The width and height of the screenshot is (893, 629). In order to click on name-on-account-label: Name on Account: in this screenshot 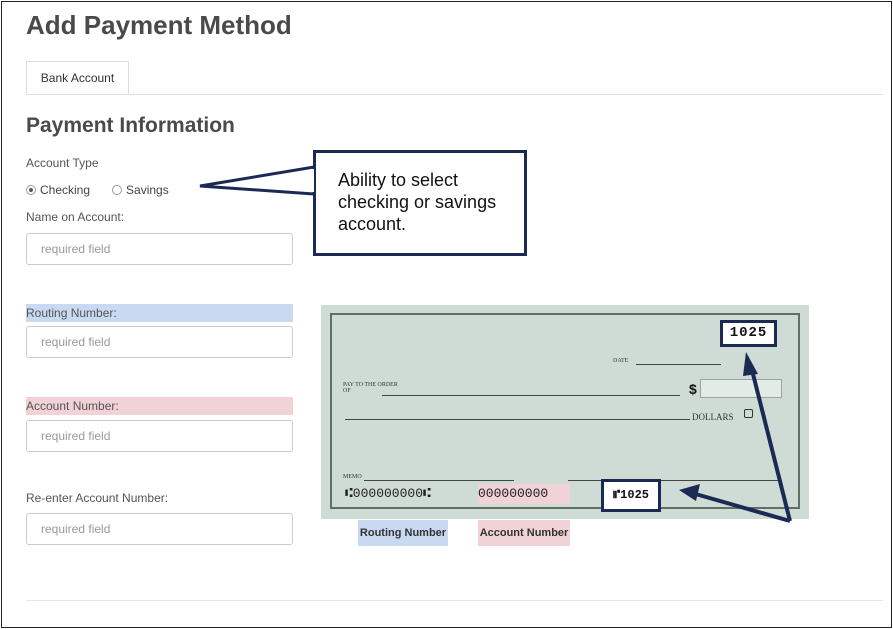, I will do `click(75, 217)`.